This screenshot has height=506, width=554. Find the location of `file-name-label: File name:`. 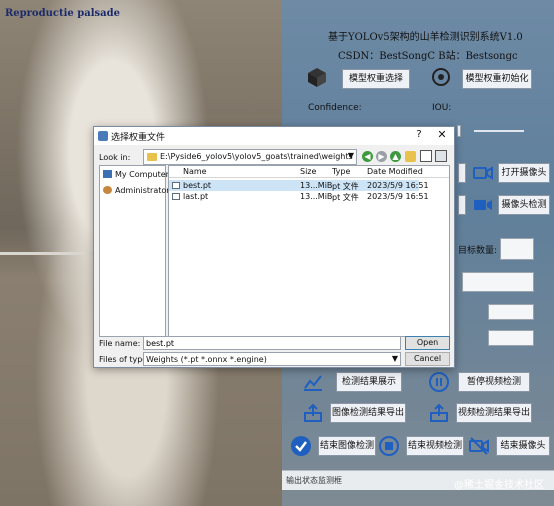

file-name-label: File name: is located at coordinates (120, 343).